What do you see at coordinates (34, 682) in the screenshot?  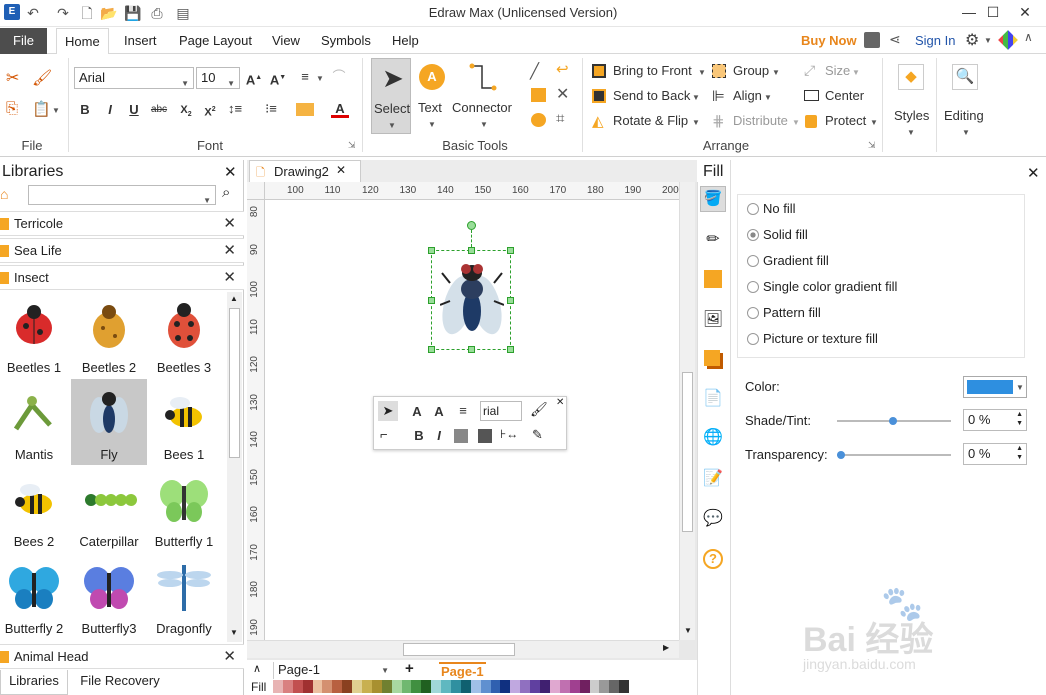 I see `tab-libraries: Libraries` at bounding box center [34, 682].